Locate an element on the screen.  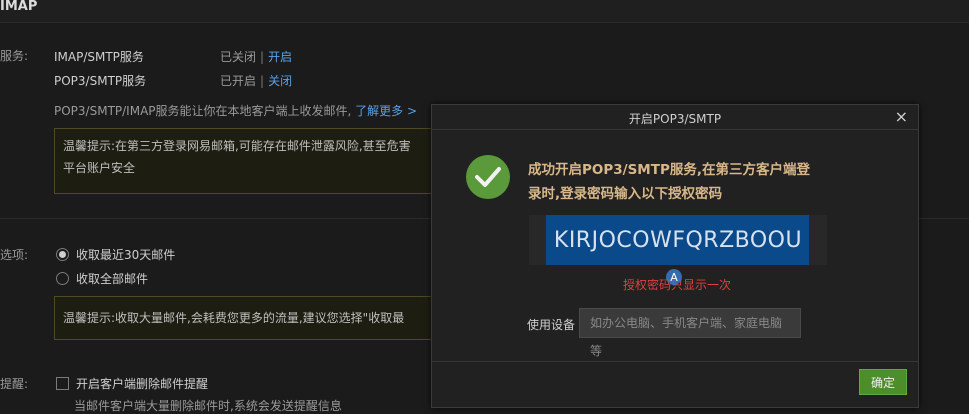
section-title: IMAP is located at coordinates (19, 7).